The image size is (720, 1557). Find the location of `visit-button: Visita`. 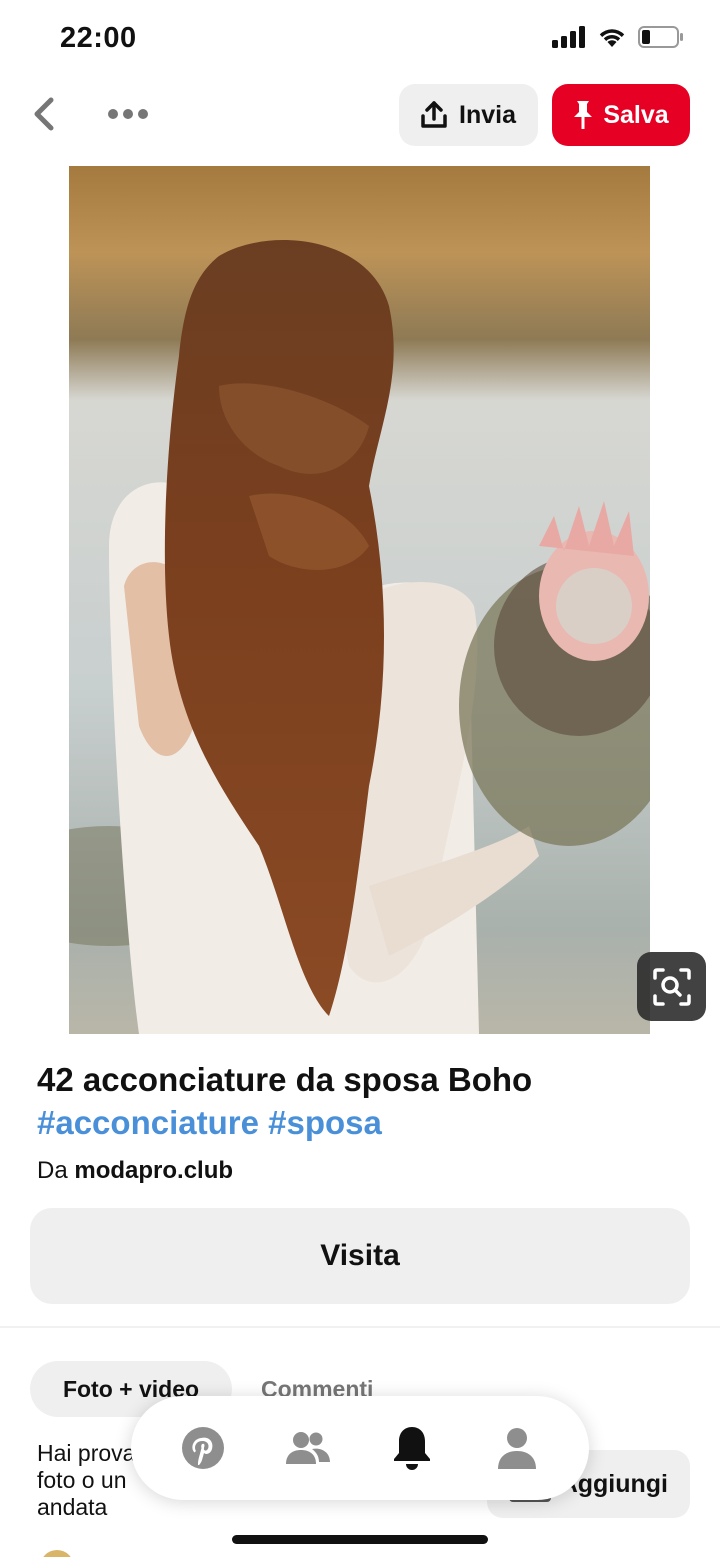

visit-button: Visita is located at coordinates (360, 1256).